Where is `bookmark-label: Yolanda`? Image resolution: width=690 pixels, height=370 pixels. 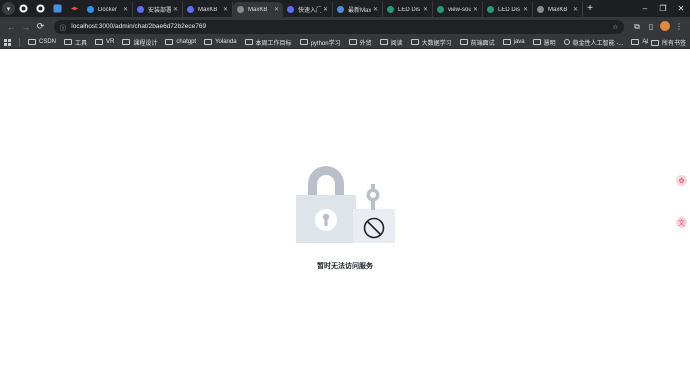 bookmark-label: Yolanda is located at coordinates (226, 42).